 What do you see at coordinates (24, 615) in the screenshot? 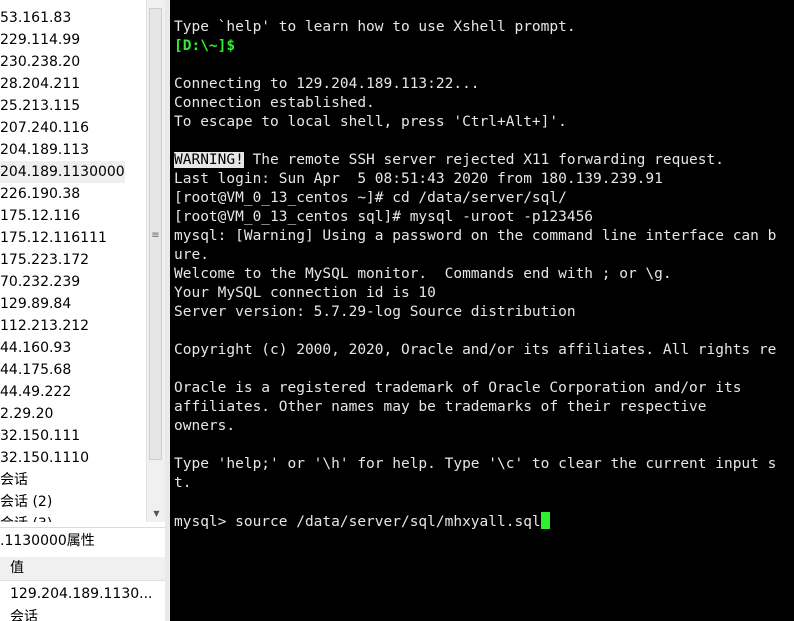
I see `property-category: 会话` at bounding box center [24, 615].